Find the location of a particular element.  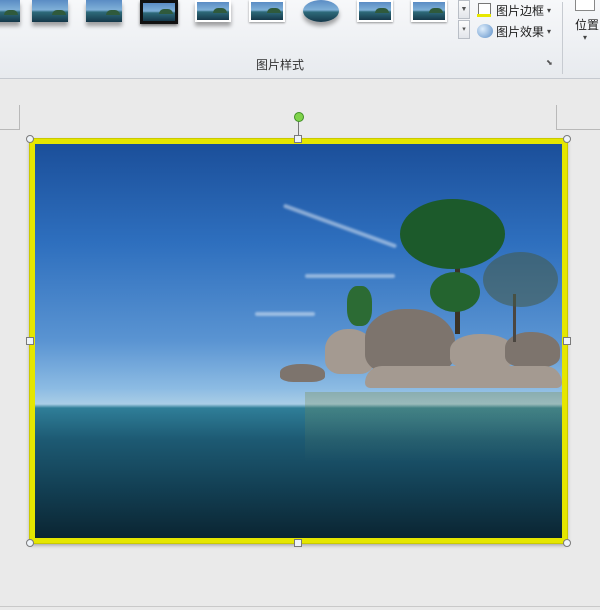

picture-effects-label: 图片效果 is located at coordinates (520, 31).